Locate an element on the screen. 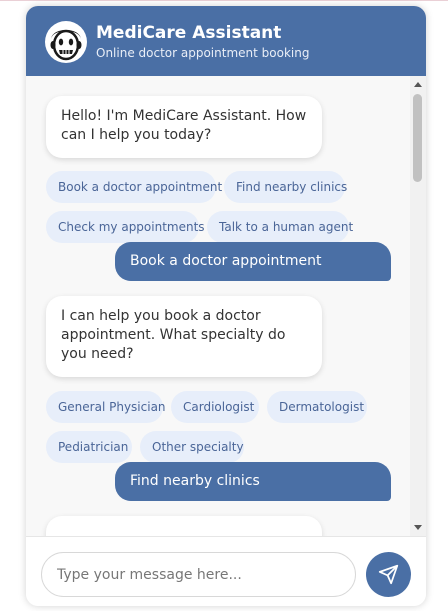 This screenshot has width=448, height=611. option-pediatrician: Pediatrician is located at coordinates (89, 447).